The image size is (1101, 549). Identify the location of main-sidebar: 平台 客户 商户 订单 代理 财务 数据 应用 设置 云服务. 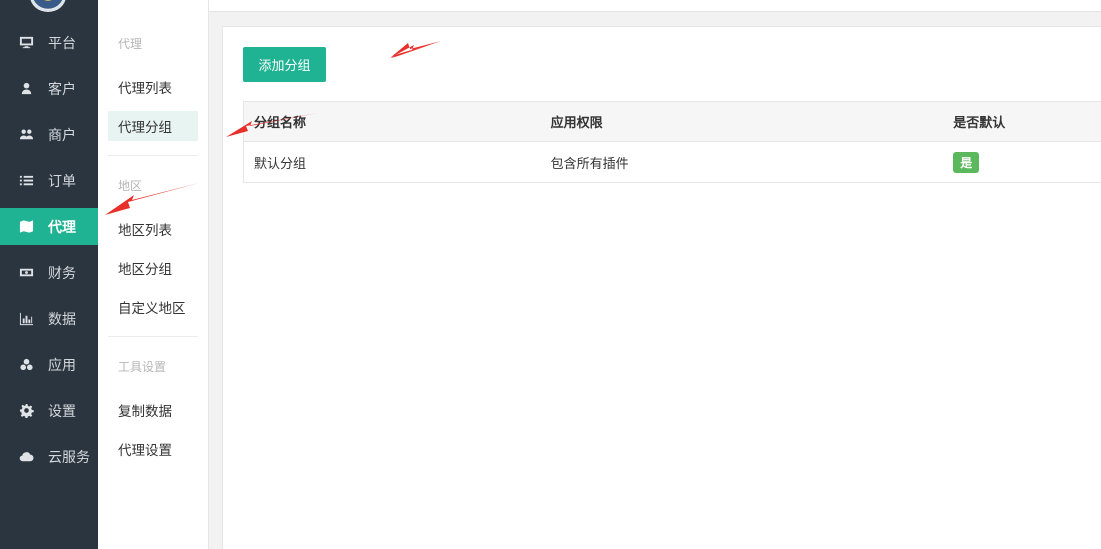
(49, 274).